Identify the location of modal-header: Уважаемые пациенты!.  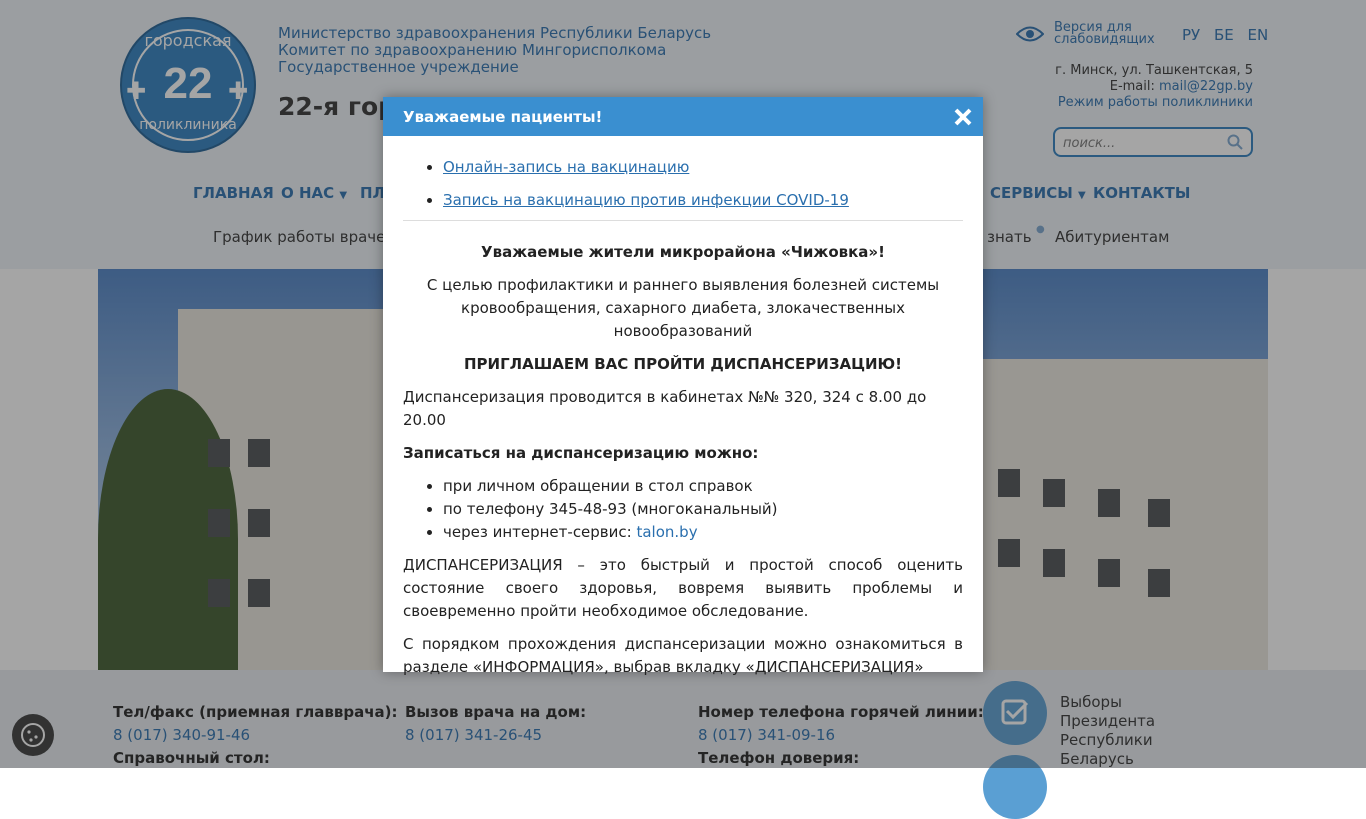
(683, 116).